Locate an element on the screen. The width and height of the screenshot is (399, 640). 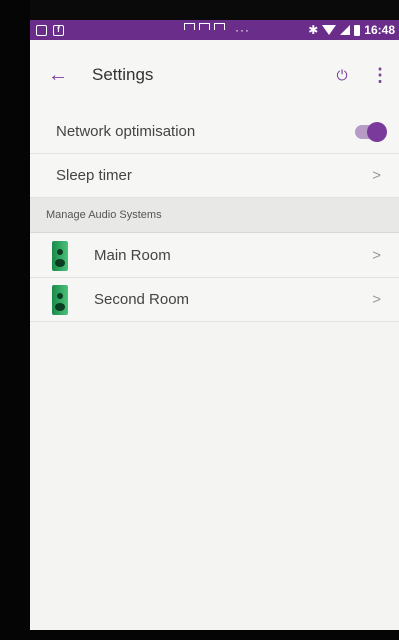
back-arrow-icon: ← is located at coordinates (58, 75).